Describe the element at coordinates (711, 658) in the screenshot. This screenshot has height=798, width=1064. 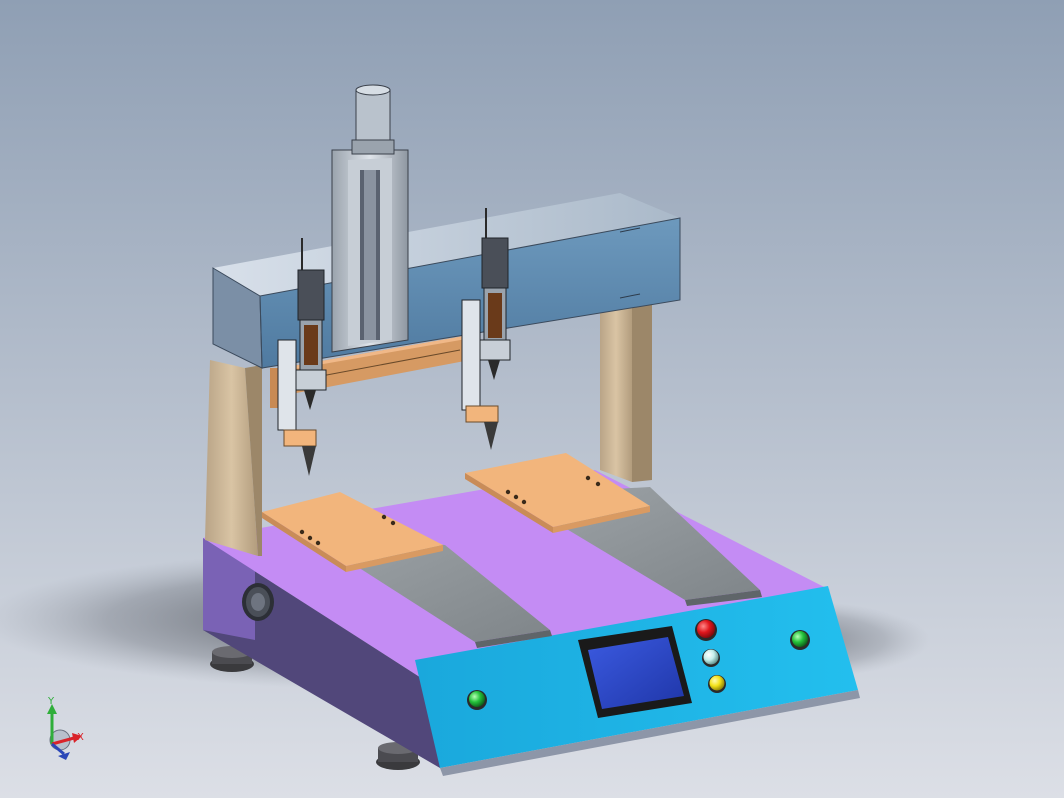
I see `cyan-button` at that location.